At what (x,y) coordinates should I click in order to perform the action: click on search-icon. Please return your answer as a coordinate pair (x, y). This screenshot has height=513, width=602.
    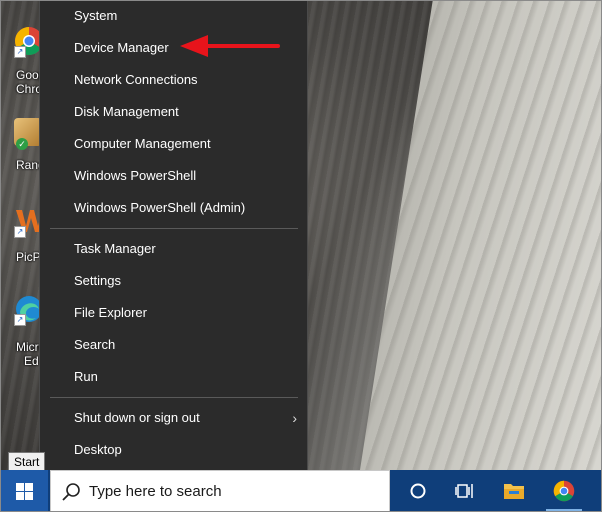
    Looking at the image, I should click on (71, 492).